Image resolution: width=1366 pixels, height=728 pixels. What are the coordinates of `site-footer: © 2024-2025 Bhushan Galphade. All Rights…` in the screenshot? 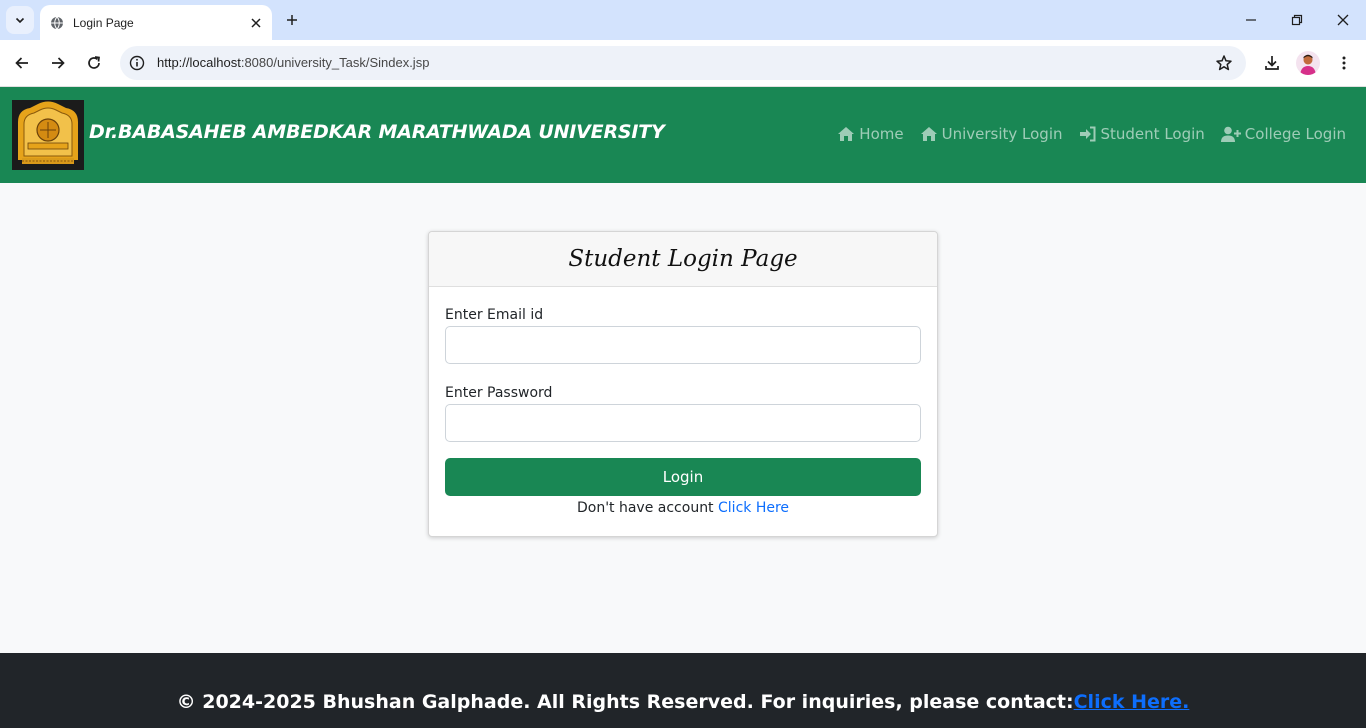 It's located at (683, 690).